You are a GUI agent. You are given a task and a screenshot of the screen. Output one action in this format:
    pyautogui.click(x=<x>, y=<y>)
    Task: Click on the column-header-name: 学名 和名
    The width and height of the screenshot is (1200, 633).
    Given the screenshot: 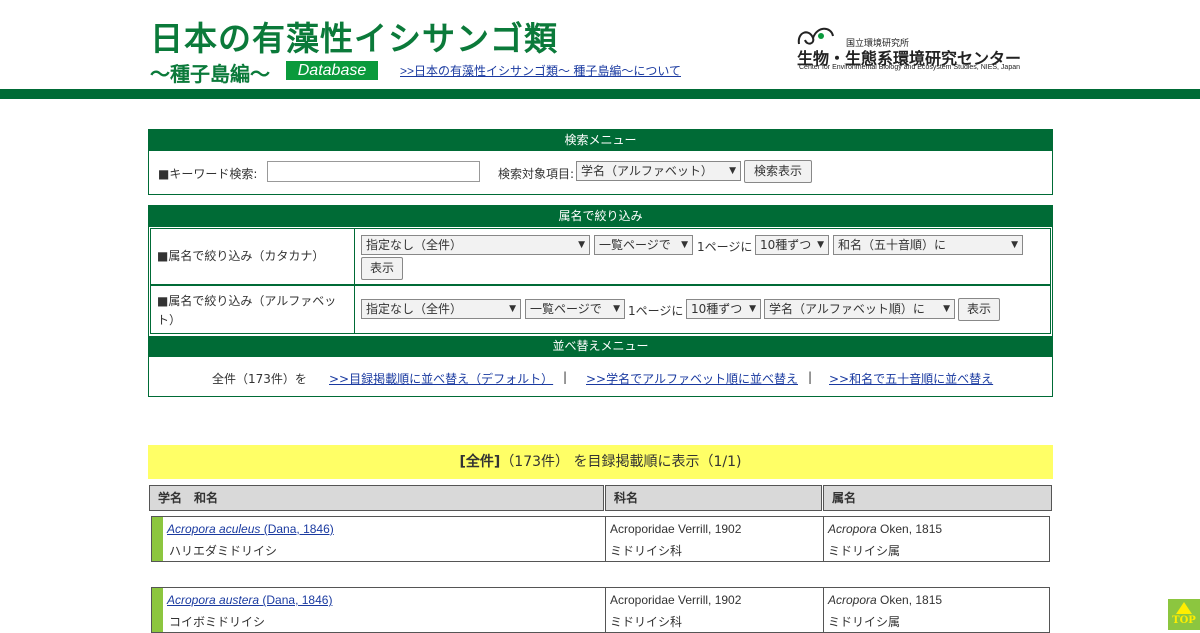 What is the action you would take?
    pyautogui.click(x=376, y=498)
    